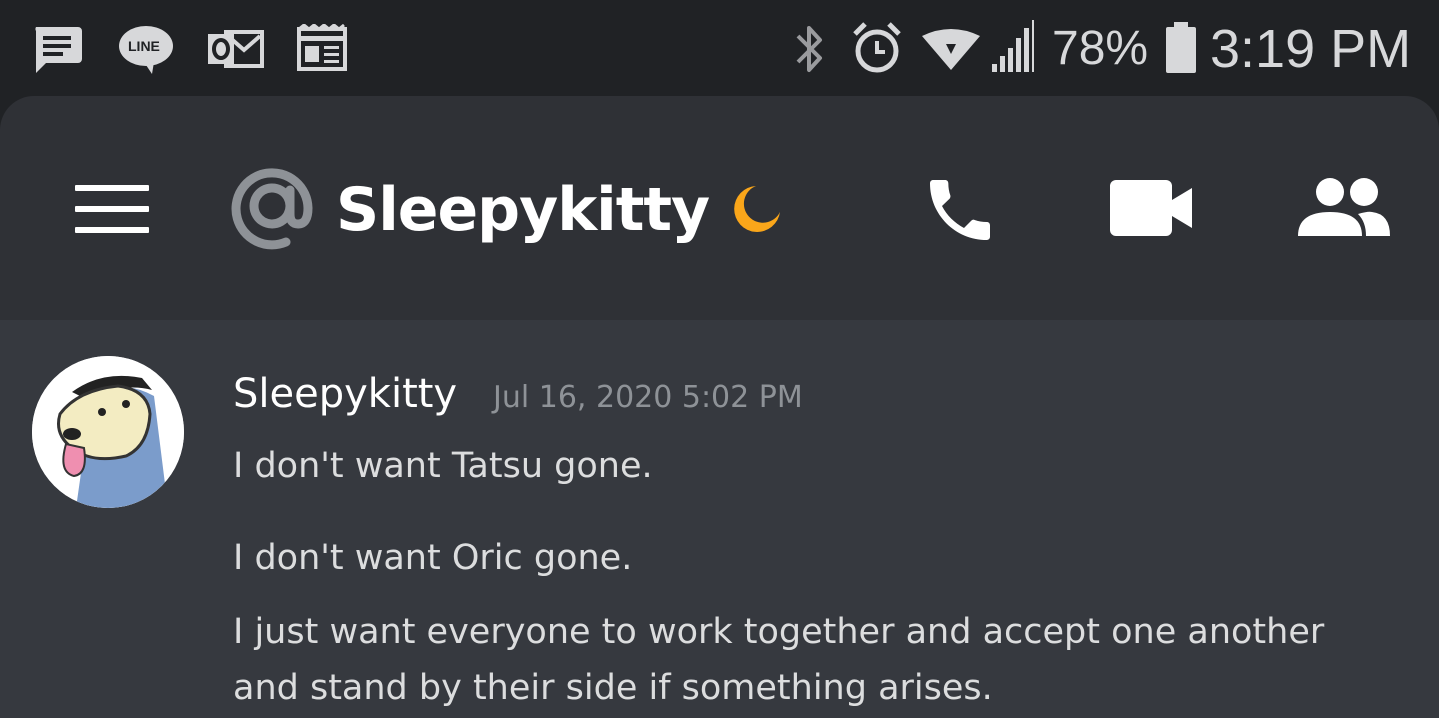  I want to click on otter-avatar-image, so click(108, 432).